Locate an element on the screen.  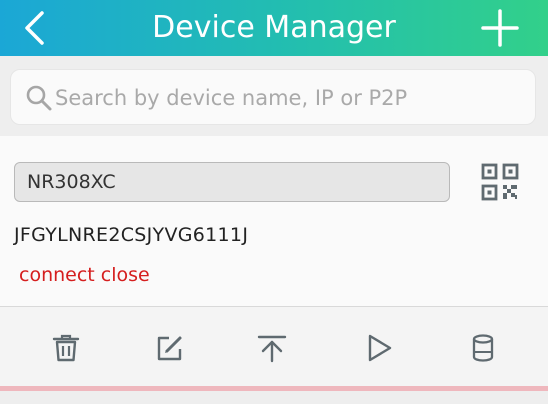
search-icon is located at coordinates (39, 98).